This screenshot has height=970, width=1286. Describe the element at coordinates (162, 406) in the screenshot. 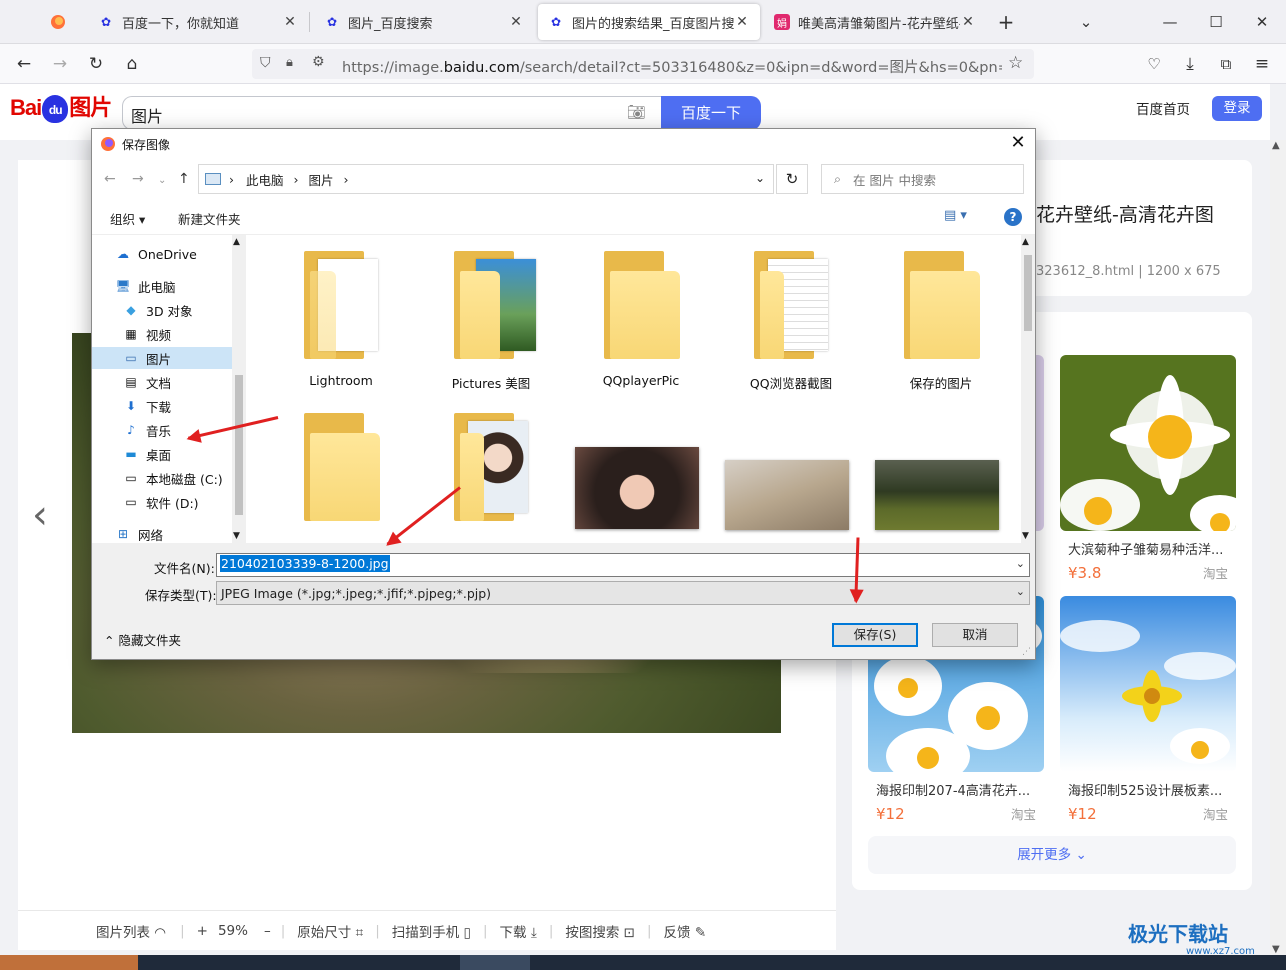

I see `tree-item-downloads: ⬇ 下载` at that location.